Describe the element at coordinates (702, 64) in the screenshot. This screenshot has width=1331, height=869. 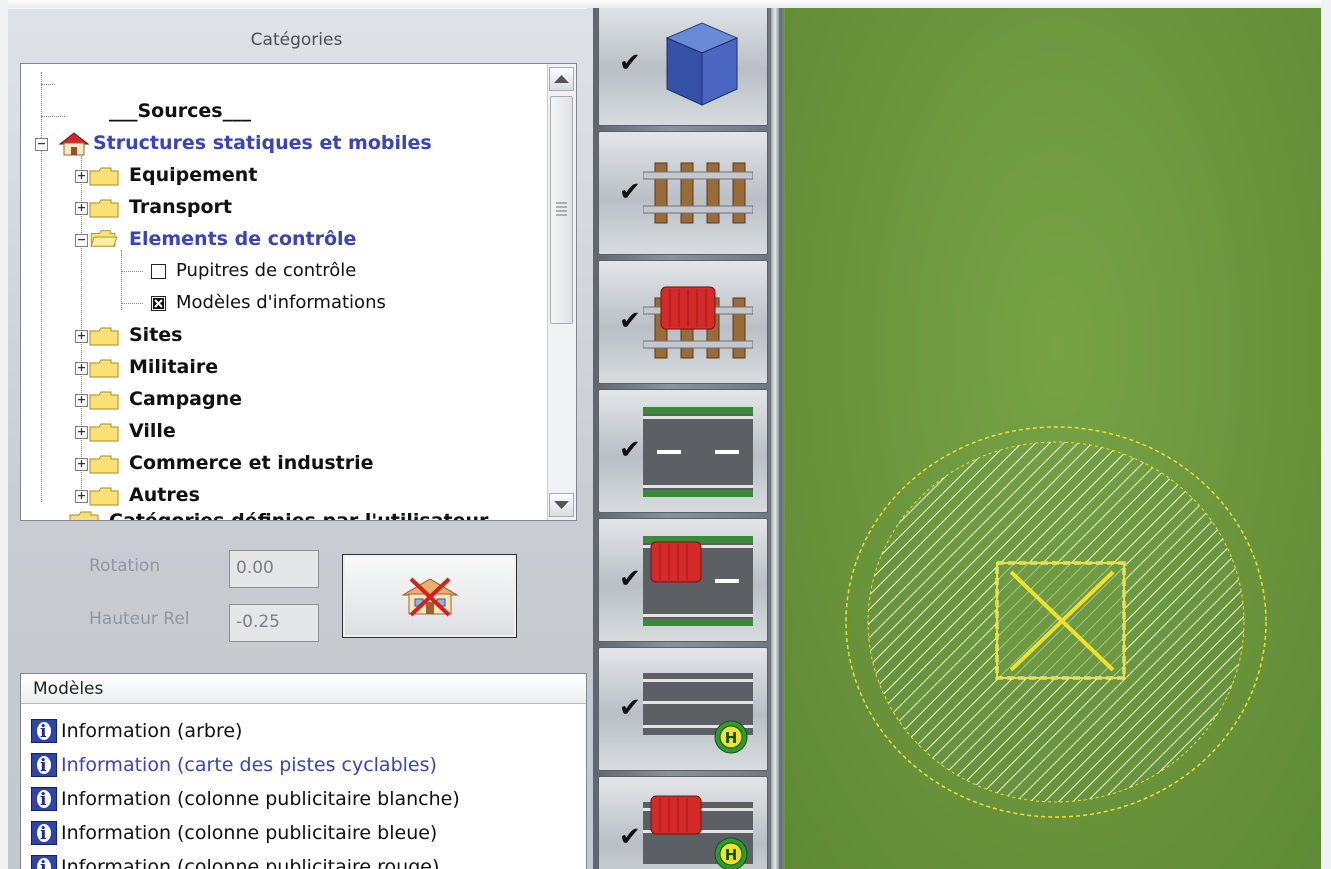
I see `cube-icon` at that location.